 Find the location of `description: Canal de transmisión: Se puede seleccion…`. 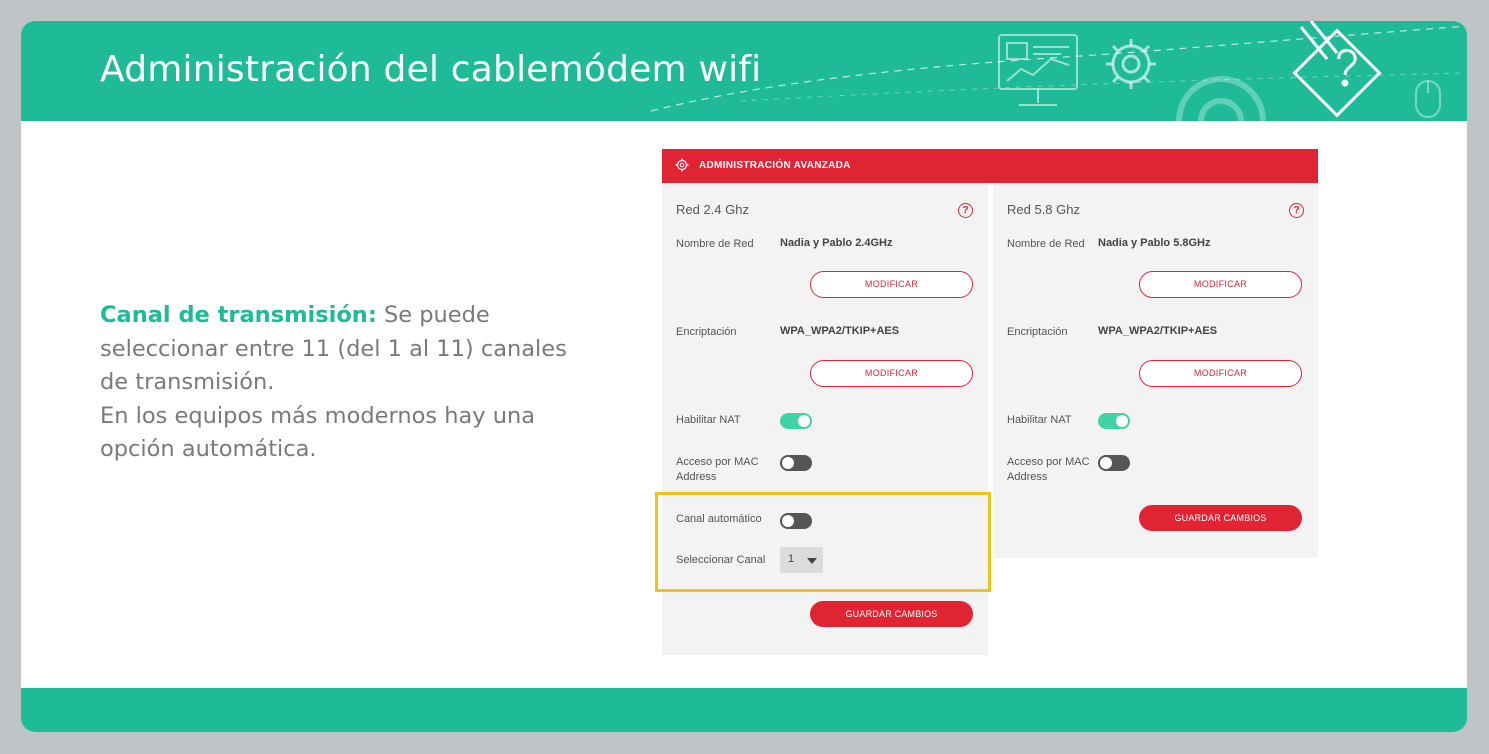

description: Canal de transmisión: Se puede seleccion… is located at coordinates (345, 383).